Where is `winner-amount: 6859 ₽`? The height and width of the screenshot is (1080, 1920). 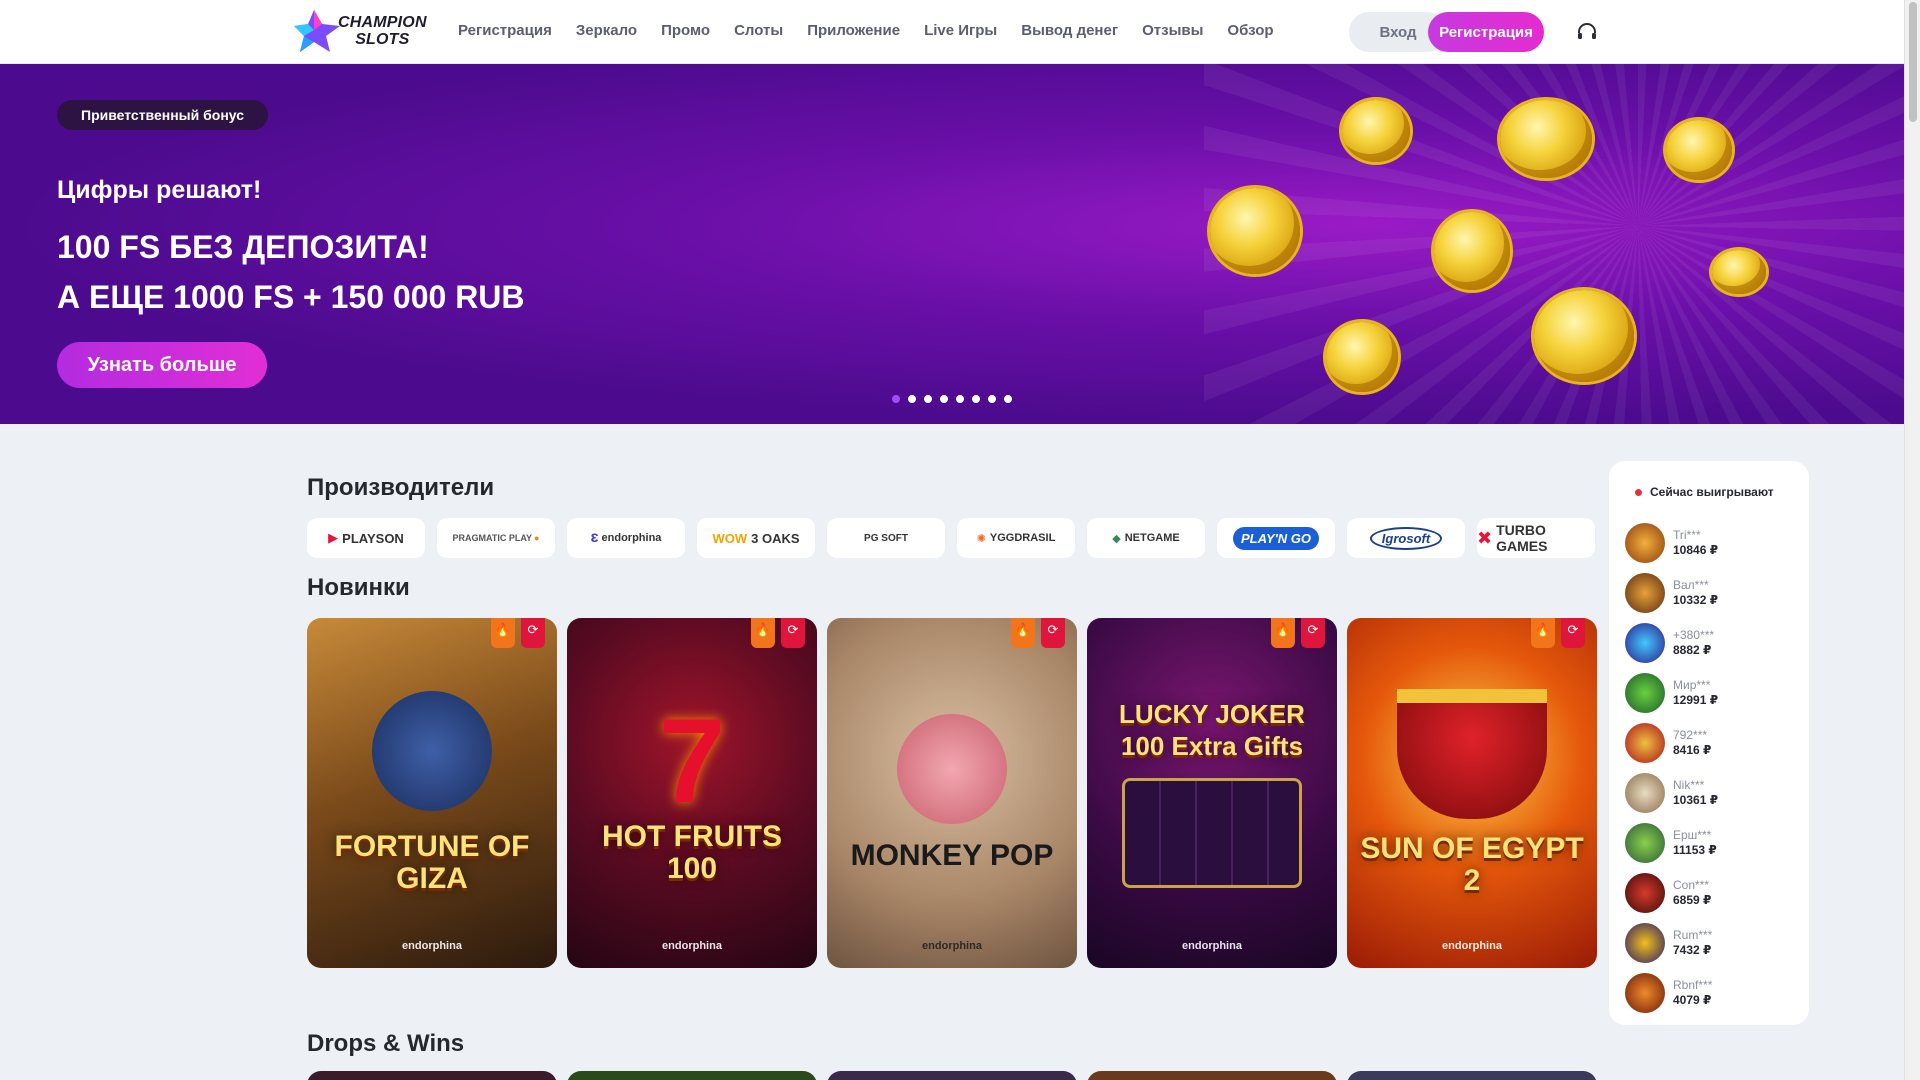
winner-amount: 6859 ₽ is located at coordinates (1692, 900).